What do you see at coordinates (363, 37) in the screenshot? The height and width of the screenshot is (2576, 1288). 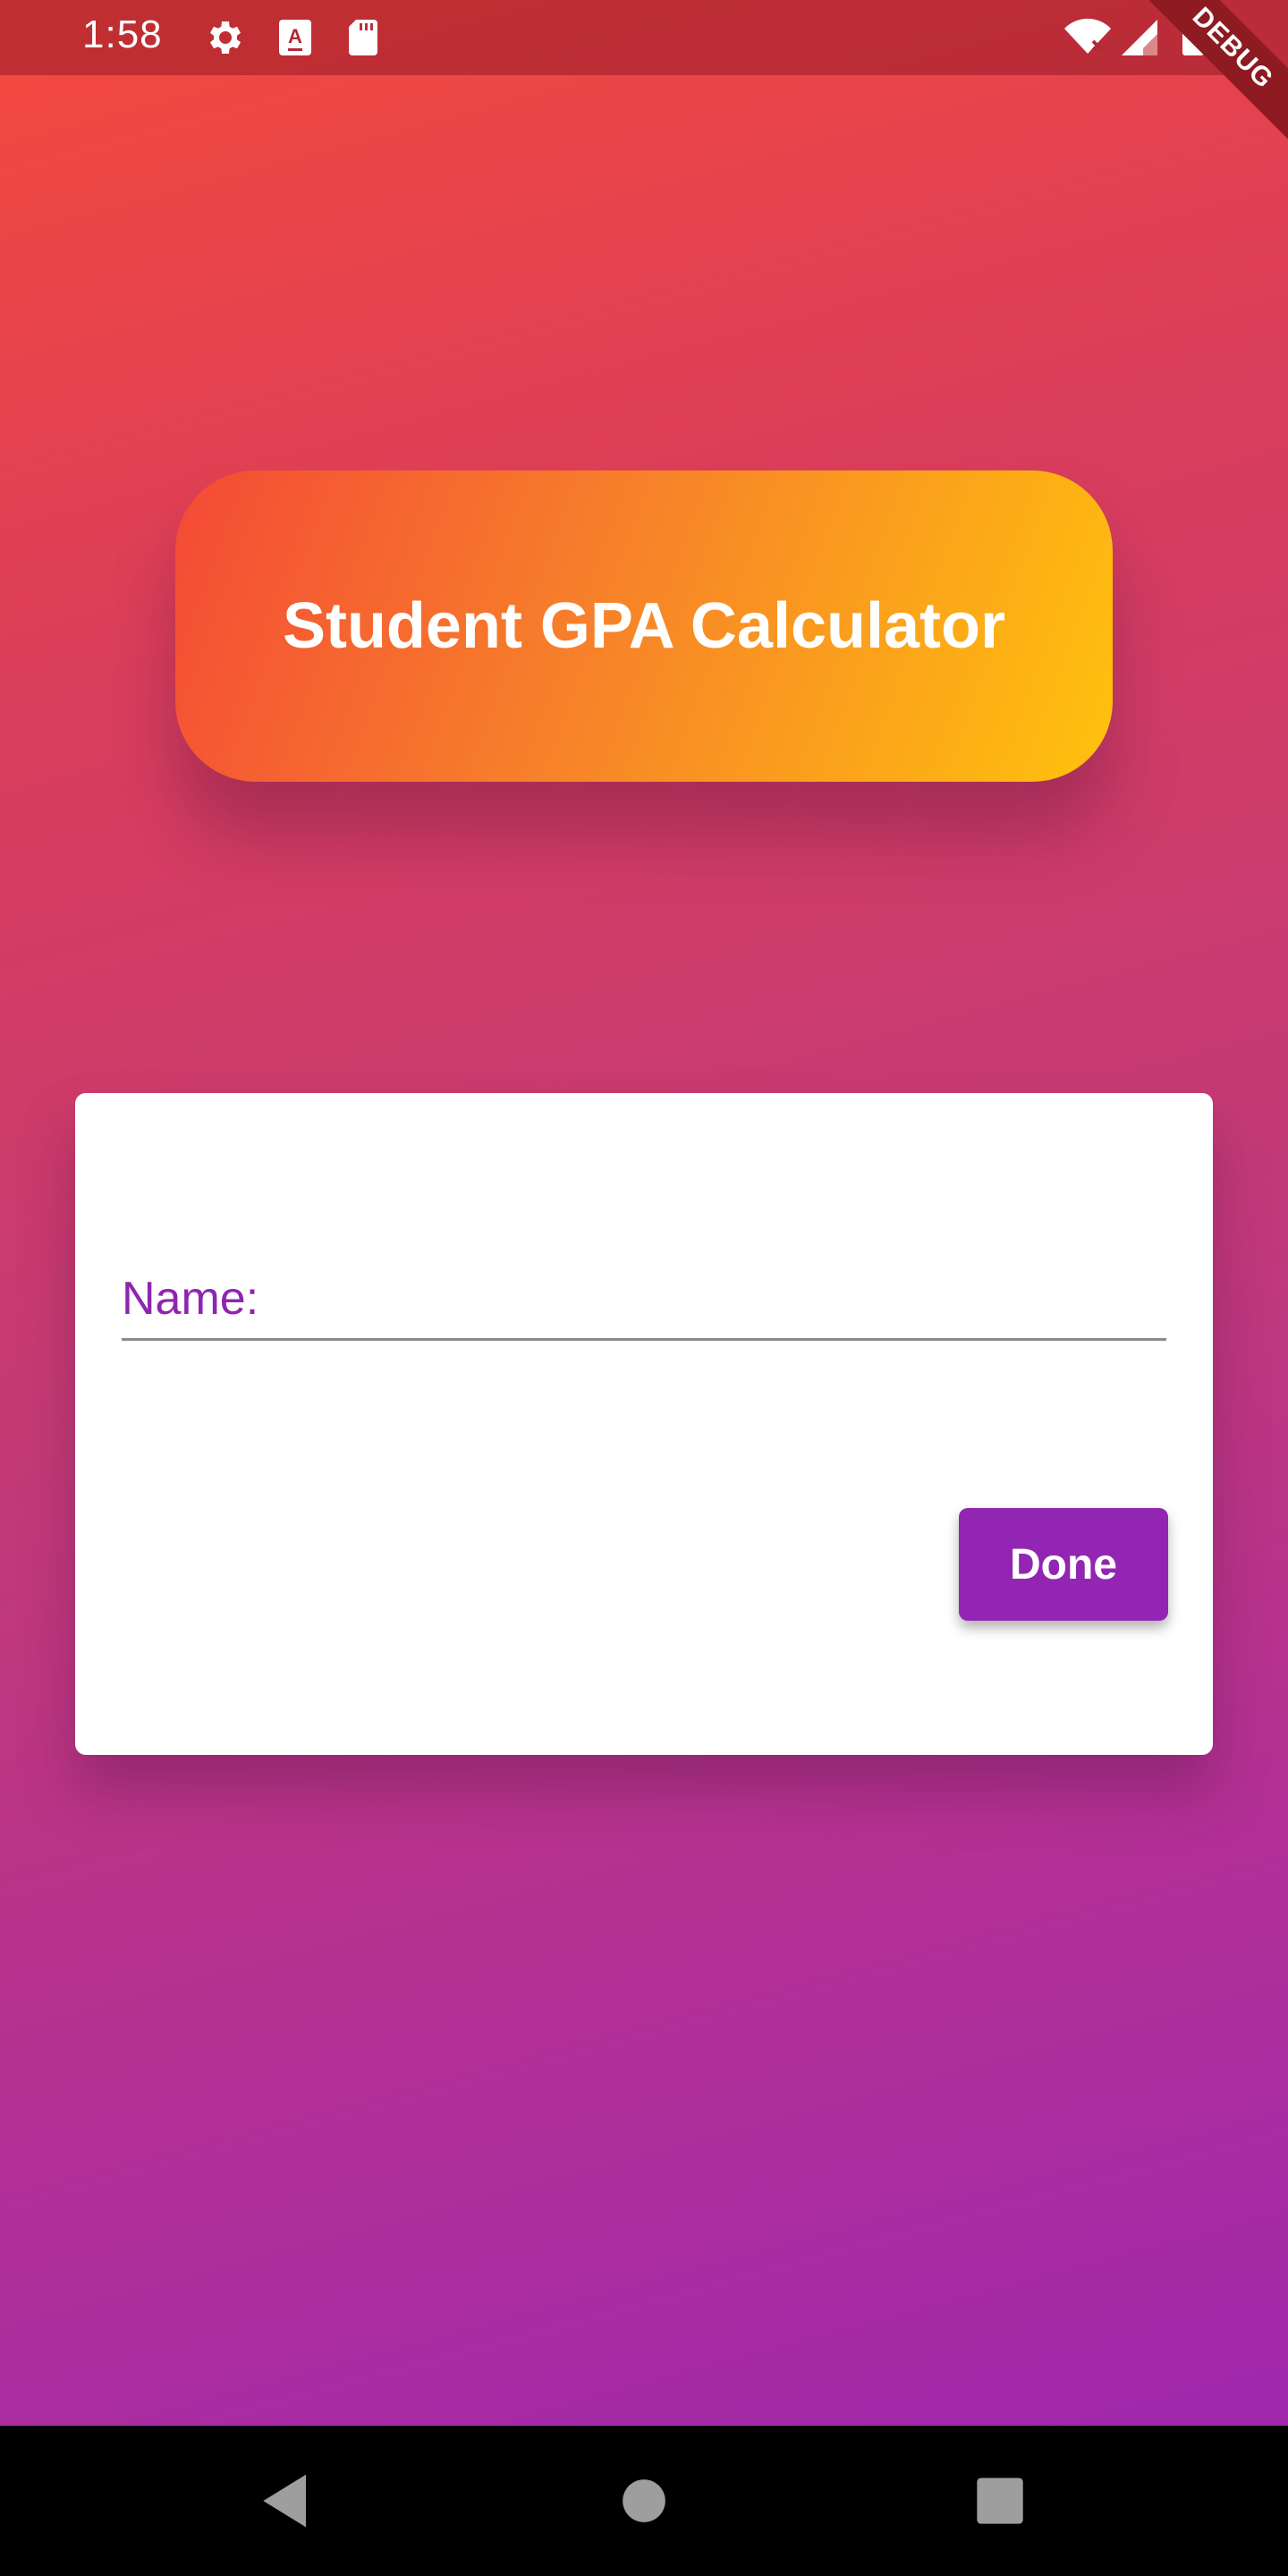 I see `sd-card-icon` at bounding box center [363, 37].